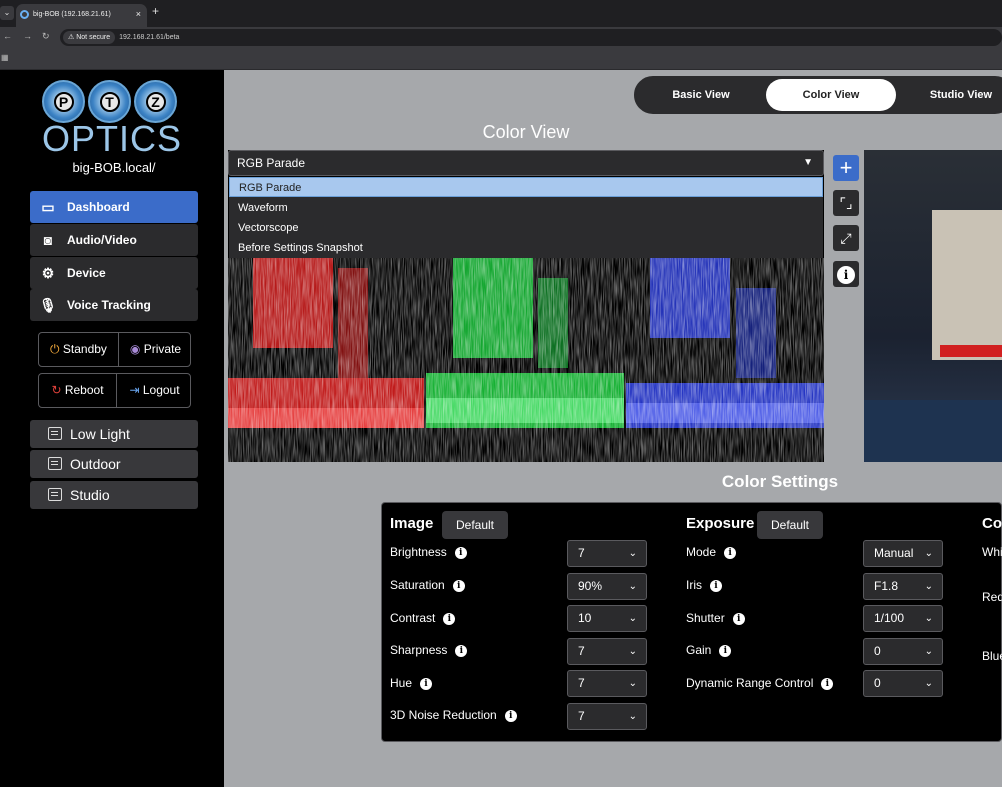 The width and height of the screenshot is (1002, 787). I want to click on hue-select: 7 ⌄, so click(607, 683).